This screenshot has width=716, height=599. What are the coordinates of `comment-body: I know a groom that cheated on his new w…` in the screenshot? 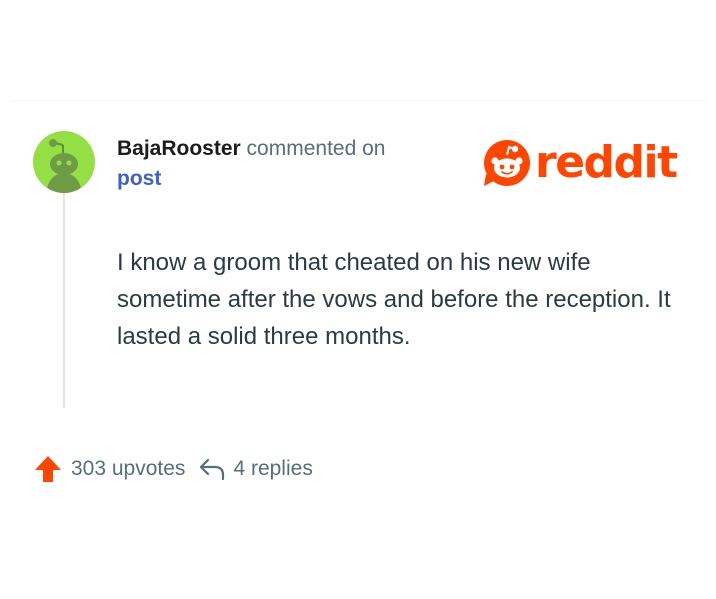 It's located at (394, 299).